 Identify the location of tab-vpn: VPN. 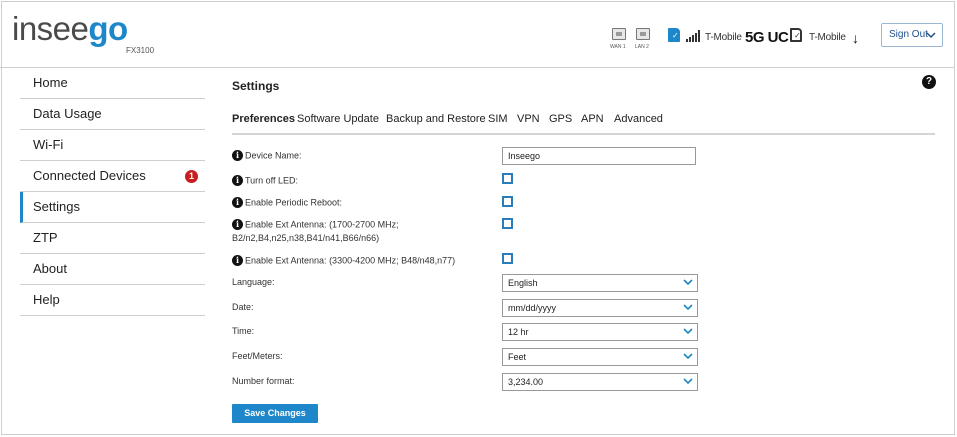
(528, 119).